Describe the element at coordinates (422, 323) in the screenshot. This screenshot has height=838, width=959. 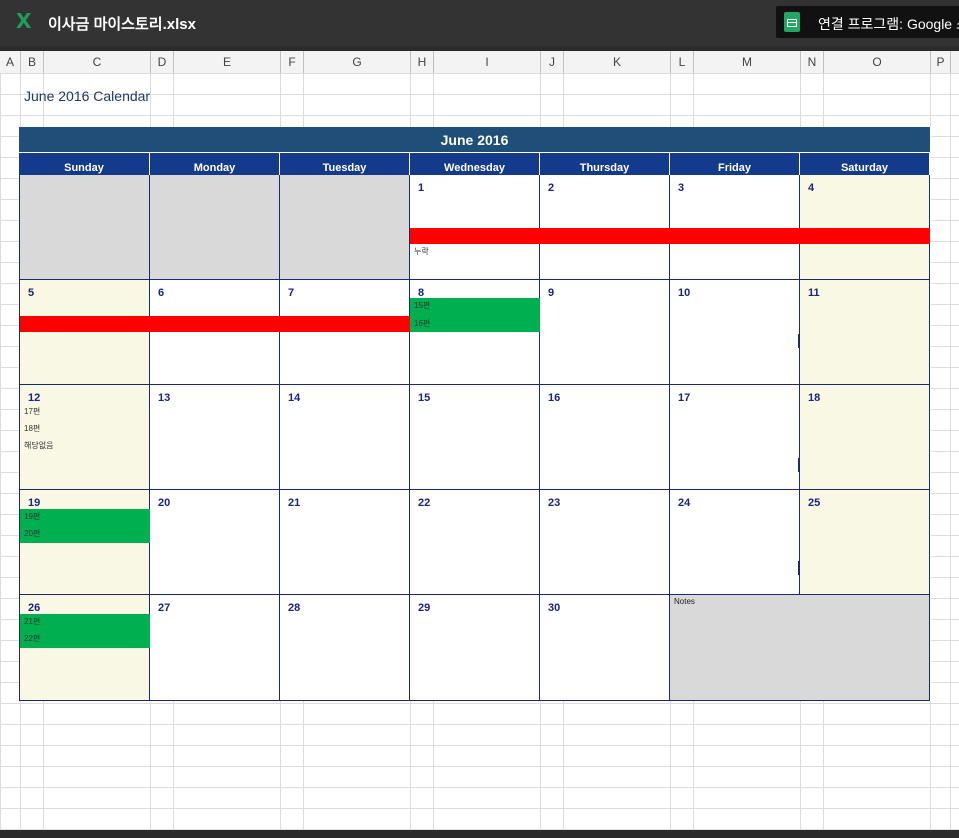
I see `entry-note: 16편` at that location.